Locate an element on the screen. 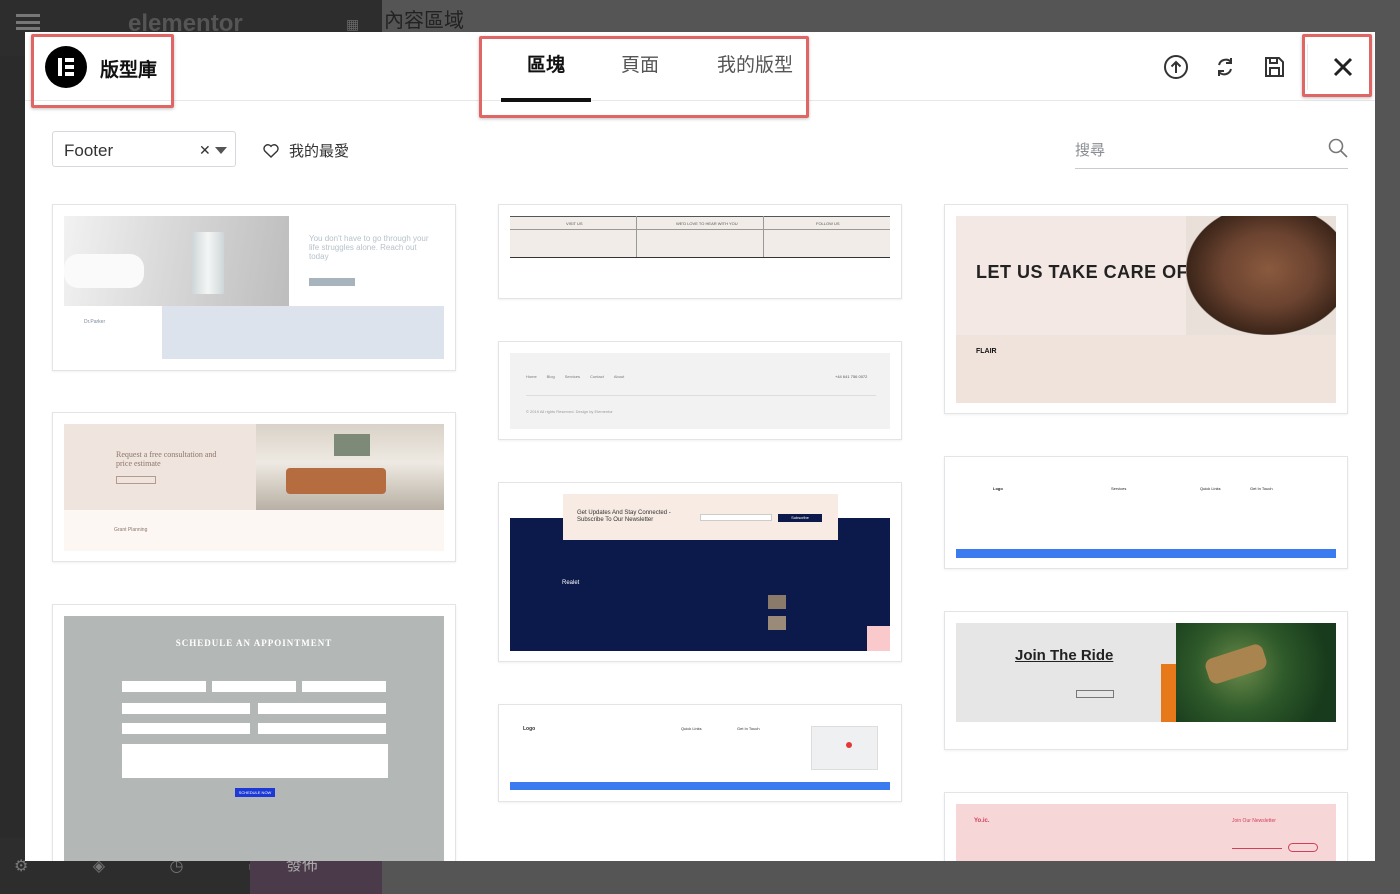 This screenshot has width=1400, height=894. card5-nav: Home Blog Services Contact About is located at coordinates (575, 376).